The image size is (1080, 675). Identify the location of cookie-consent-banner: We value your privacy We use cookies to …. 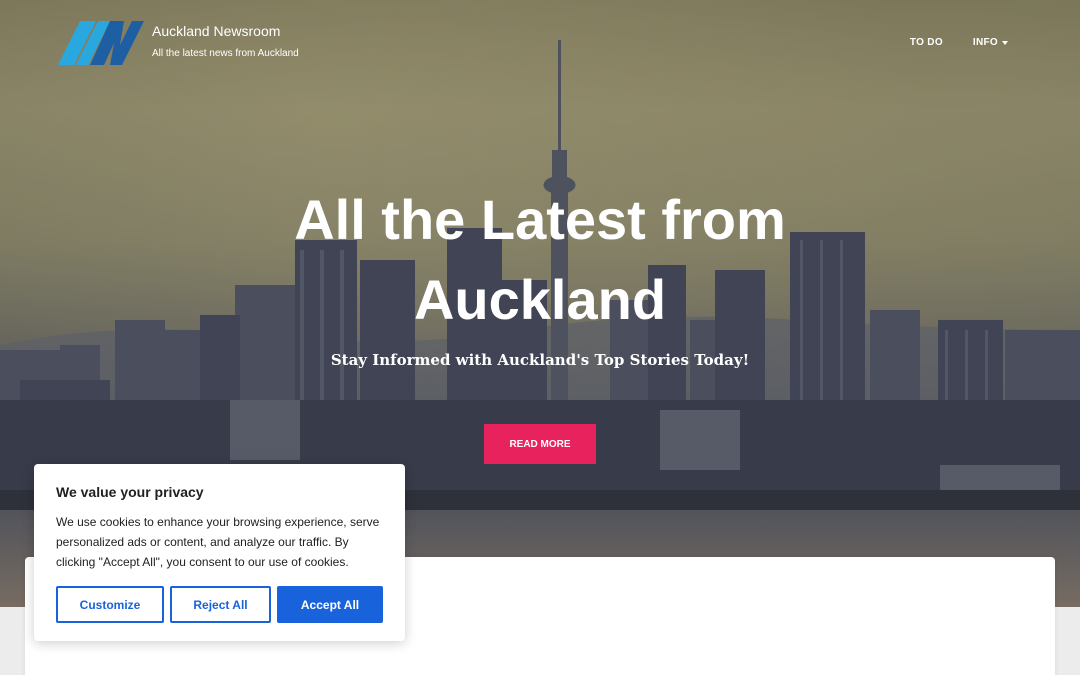
(219, 552).